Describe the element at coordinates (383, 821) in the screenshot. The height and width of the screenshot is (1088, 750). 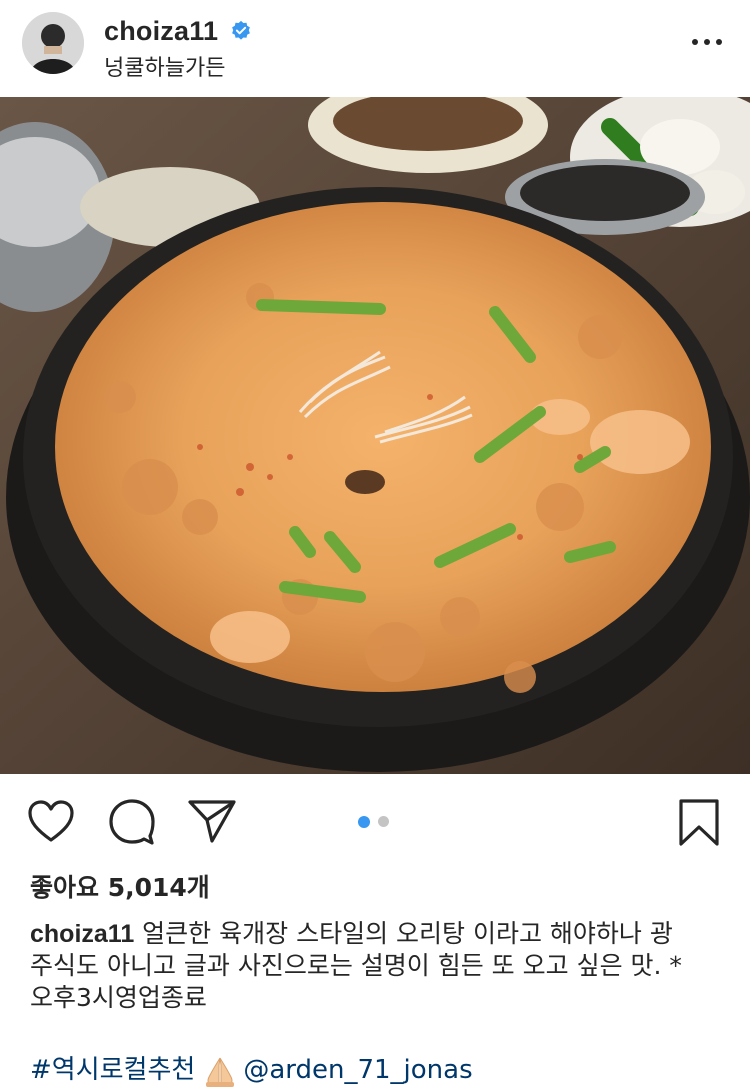
I see `carousel-dot` at that location.